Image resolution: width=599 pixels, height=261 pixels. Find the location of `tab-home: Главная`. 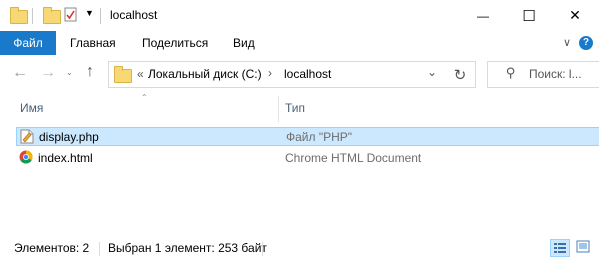

tab-home: Главная is located at coordinates (93, 43).